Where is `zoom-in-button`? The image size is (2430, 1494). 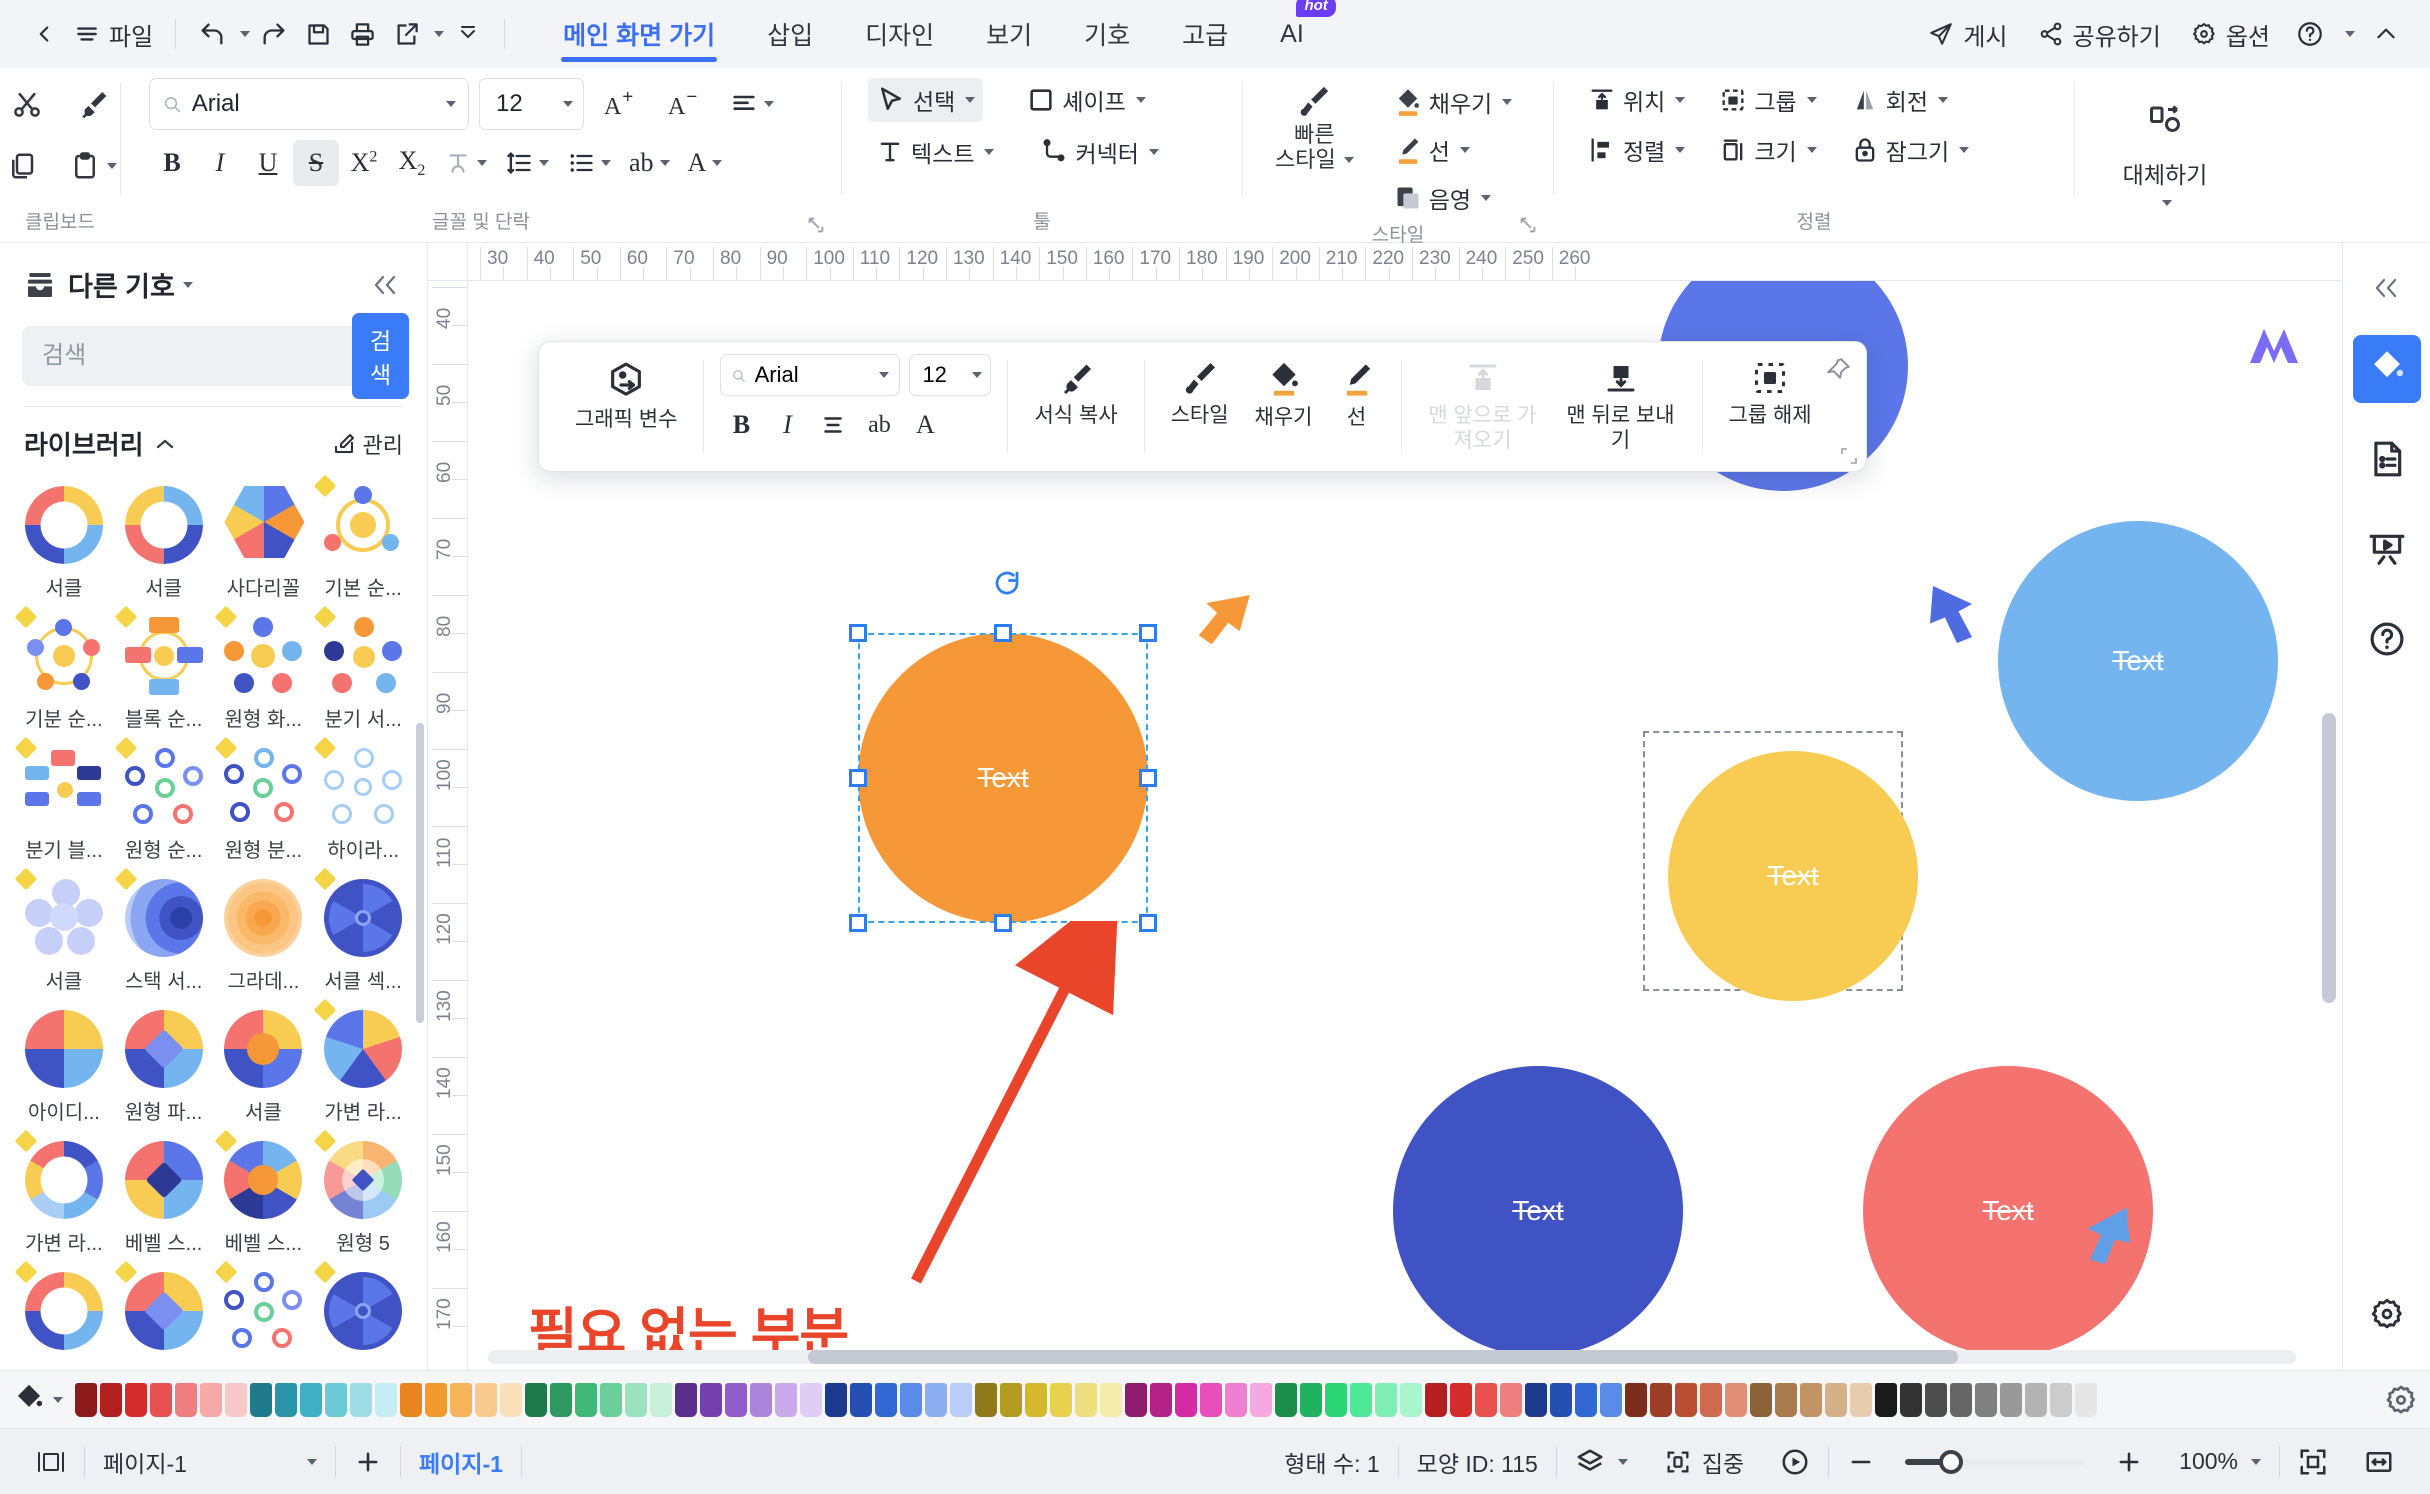
zoom-in-button is located at coordinates (2129, 1462).